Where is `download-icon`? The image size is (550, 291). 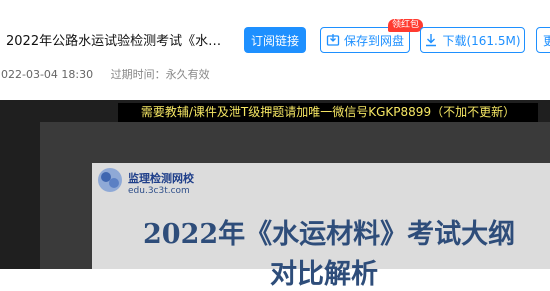
download-icon is located at coordinates (431, 40).